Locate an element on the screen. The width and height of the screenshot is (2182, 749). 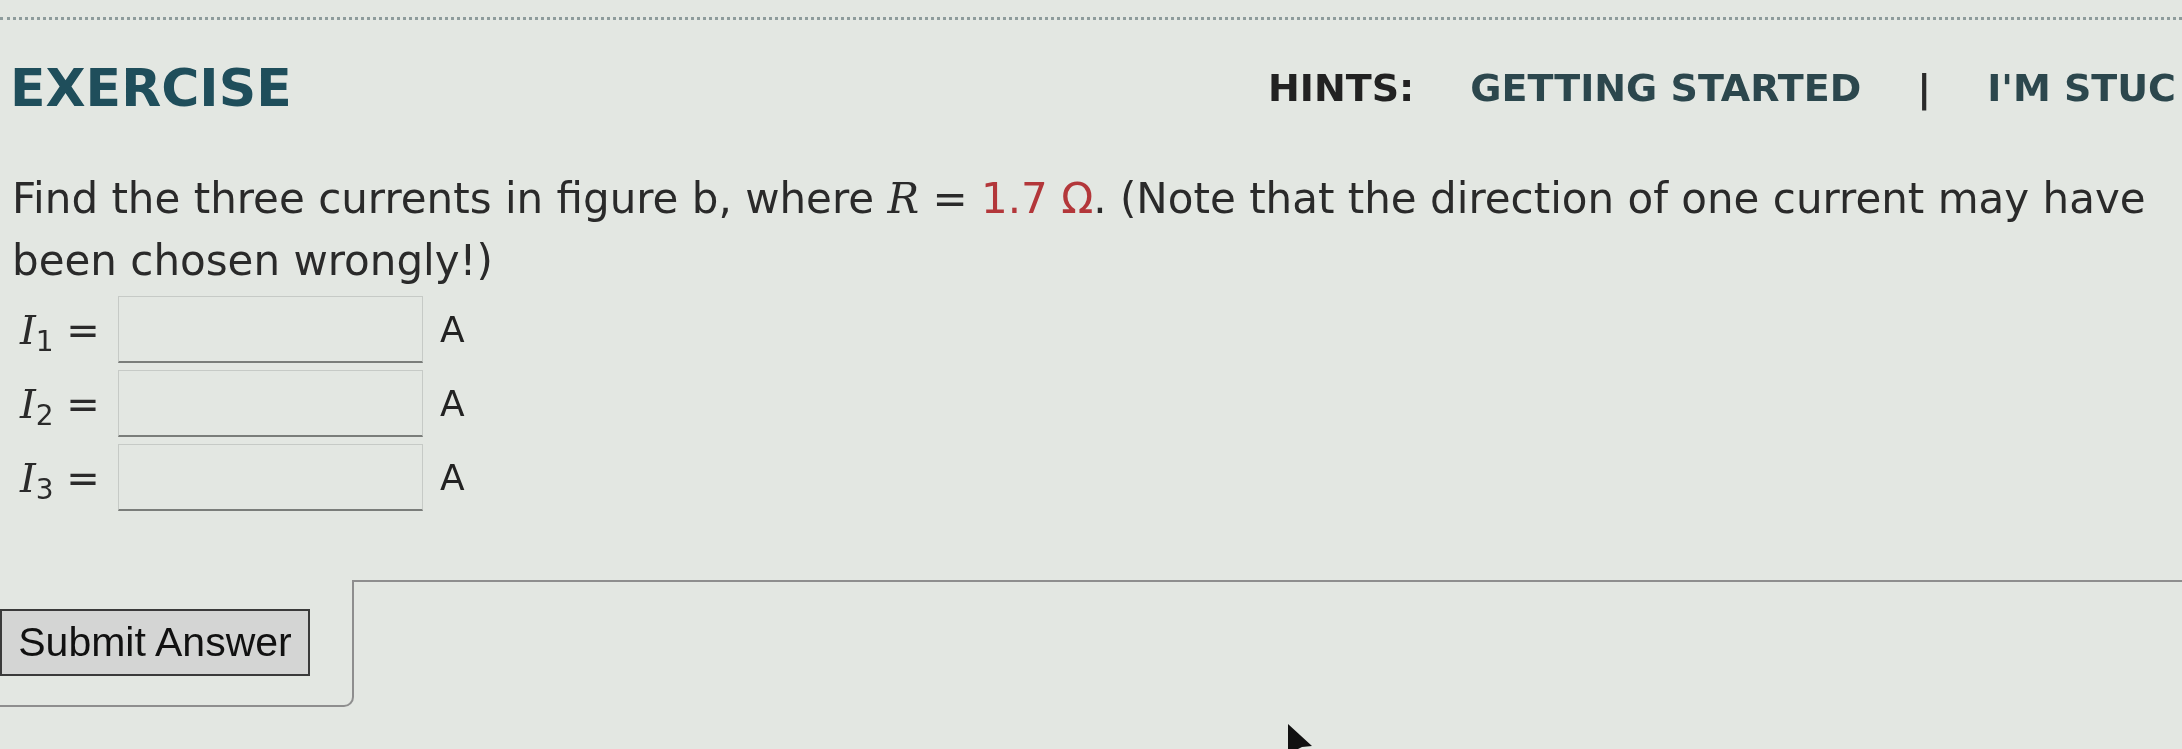
question-text: Find the three currents in figure b, where R = 1.7 Ω. (Note that the direction of one current may have been chosen wrongly!) is located at coordinates (1079, 230).